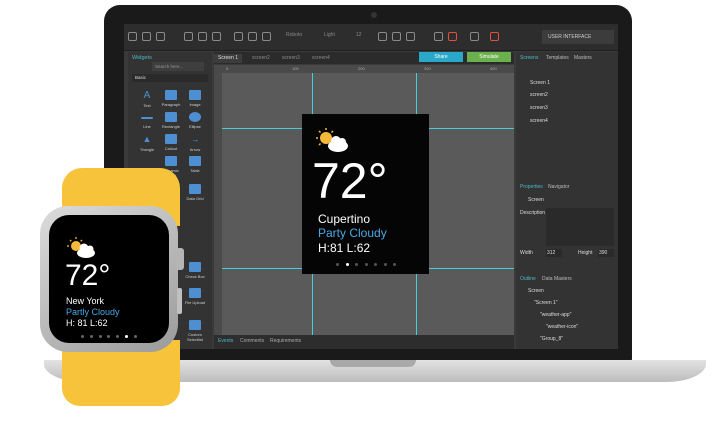  I want to click on height-label: Height, so click(585, 253).